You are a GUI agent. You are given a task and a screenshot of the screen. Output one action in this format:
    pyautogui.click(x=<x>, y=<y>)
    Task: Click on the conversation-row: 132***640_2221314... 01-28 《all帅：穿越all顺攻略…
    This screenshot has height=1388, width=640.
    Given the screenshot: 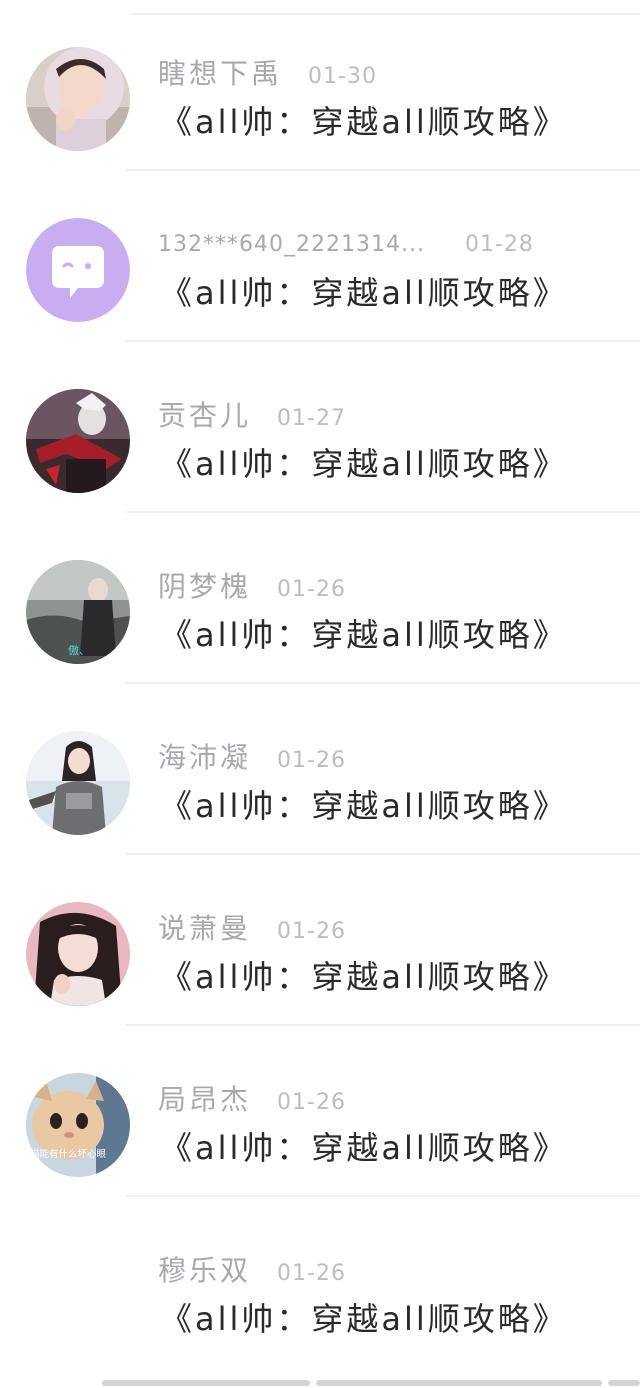 What is the action you would take?
    pyautogui.click(x=320, y=256)
    